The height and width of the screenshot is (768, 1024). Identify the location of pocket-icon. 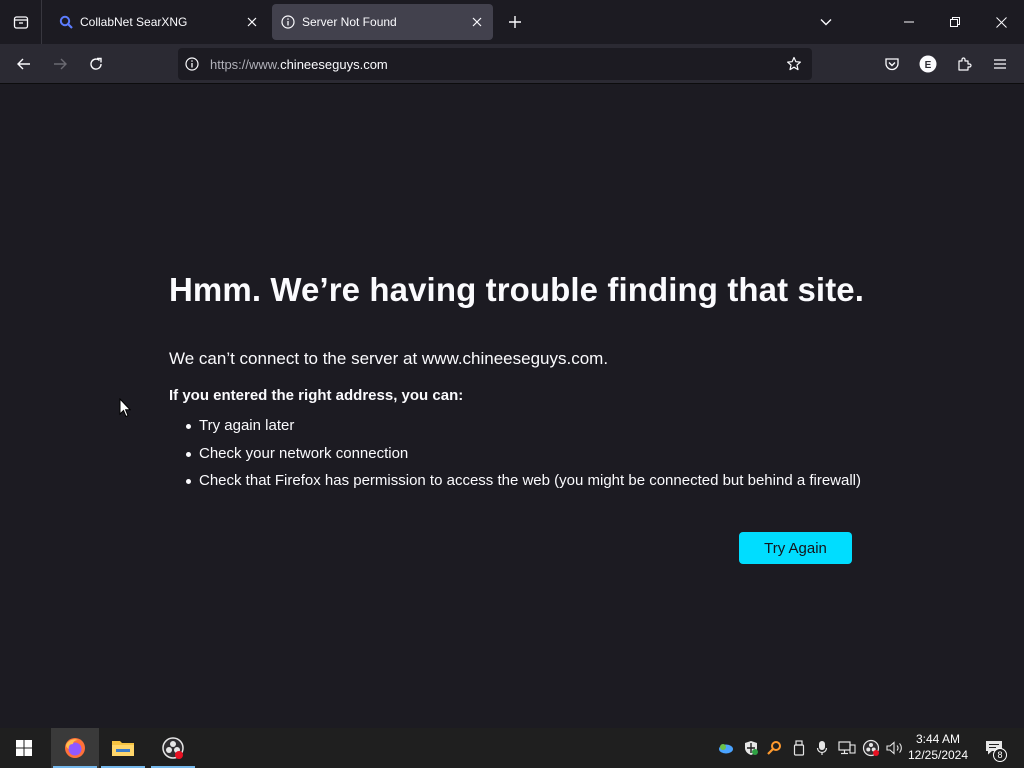
(892, 64).